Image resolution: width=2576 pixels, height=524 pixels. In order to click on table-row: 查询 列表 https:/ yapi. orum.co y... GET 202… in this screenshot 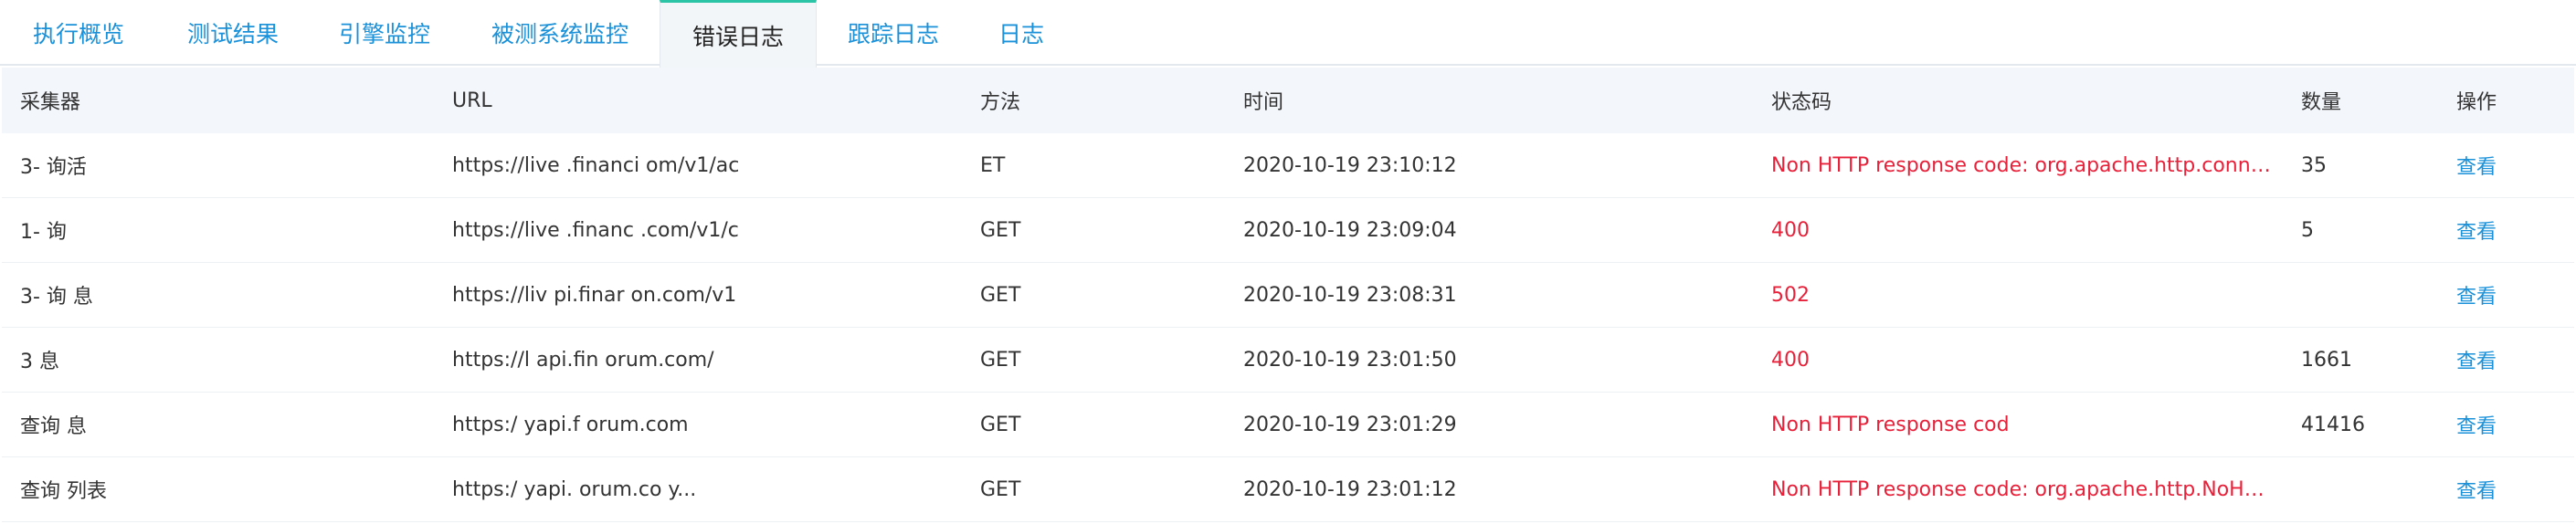, I will do `click(1288, 490)`.